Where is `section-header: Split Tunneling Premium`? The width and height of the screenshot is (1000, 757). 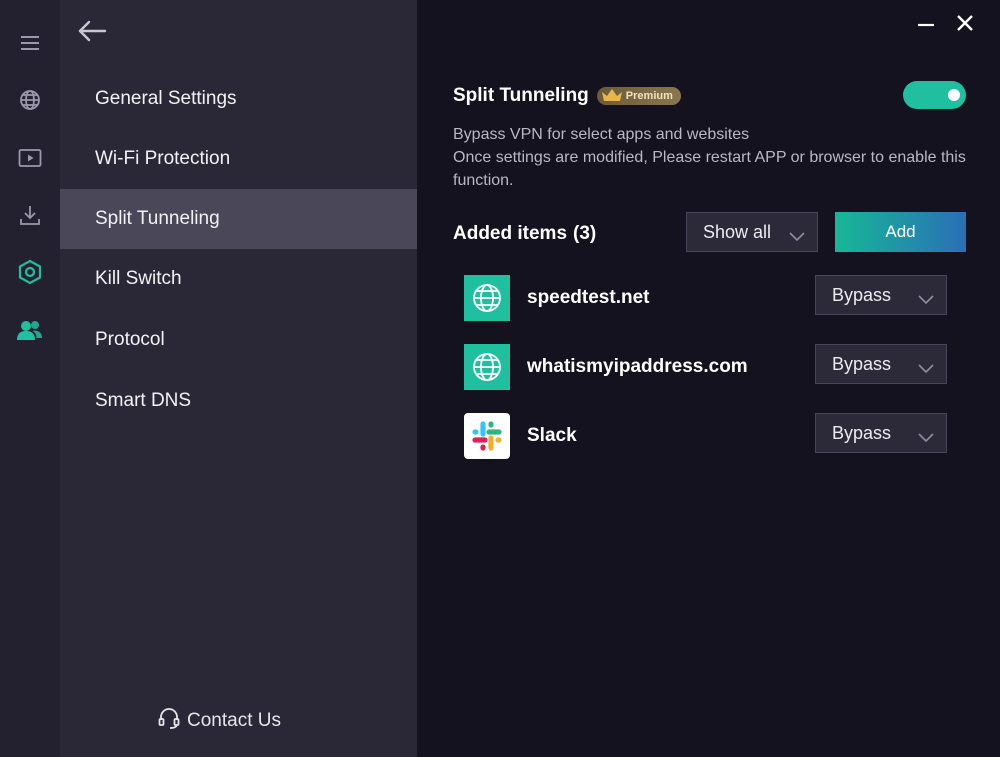 section-header: Split Tunneling Premium is located at coordinates (567, 96).